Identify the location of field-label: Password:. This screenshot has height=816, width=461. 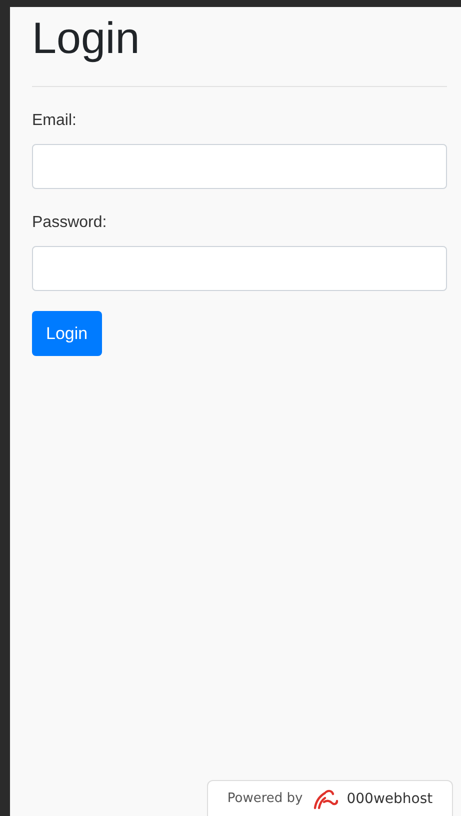
(69, 223).